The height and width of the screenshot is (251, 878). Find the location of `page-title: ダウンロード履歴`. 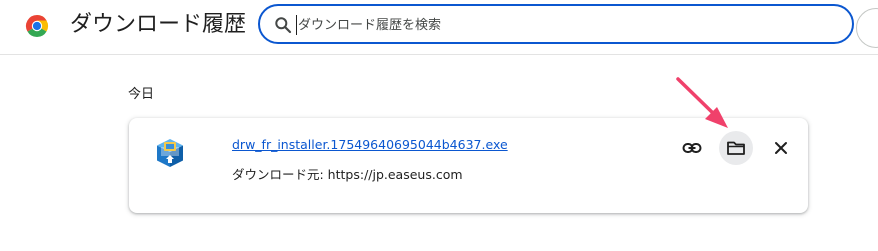

page-title: ダウンロード履歴 is located at coordinates (158, 24).